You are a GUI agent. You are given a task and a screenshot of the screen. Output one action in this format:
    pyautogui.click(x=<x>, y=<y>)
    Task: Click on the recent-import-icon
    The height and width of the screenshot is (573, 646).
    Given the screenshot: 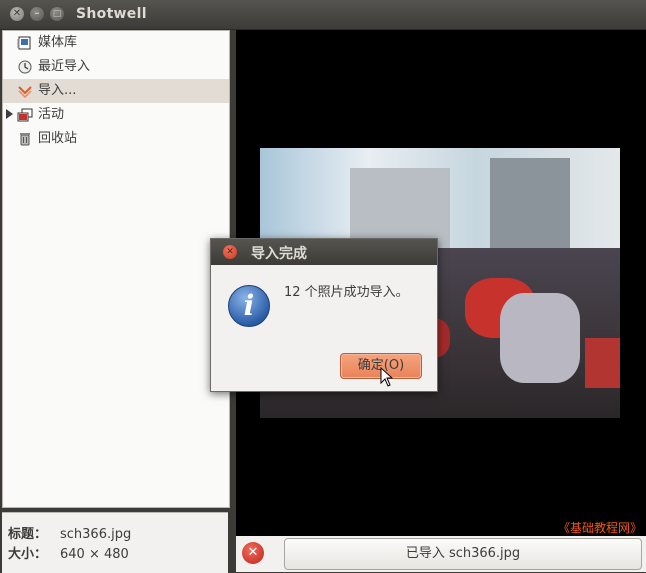 What is the action you would take?
    pyautogui.click(x=25, y=67)
    